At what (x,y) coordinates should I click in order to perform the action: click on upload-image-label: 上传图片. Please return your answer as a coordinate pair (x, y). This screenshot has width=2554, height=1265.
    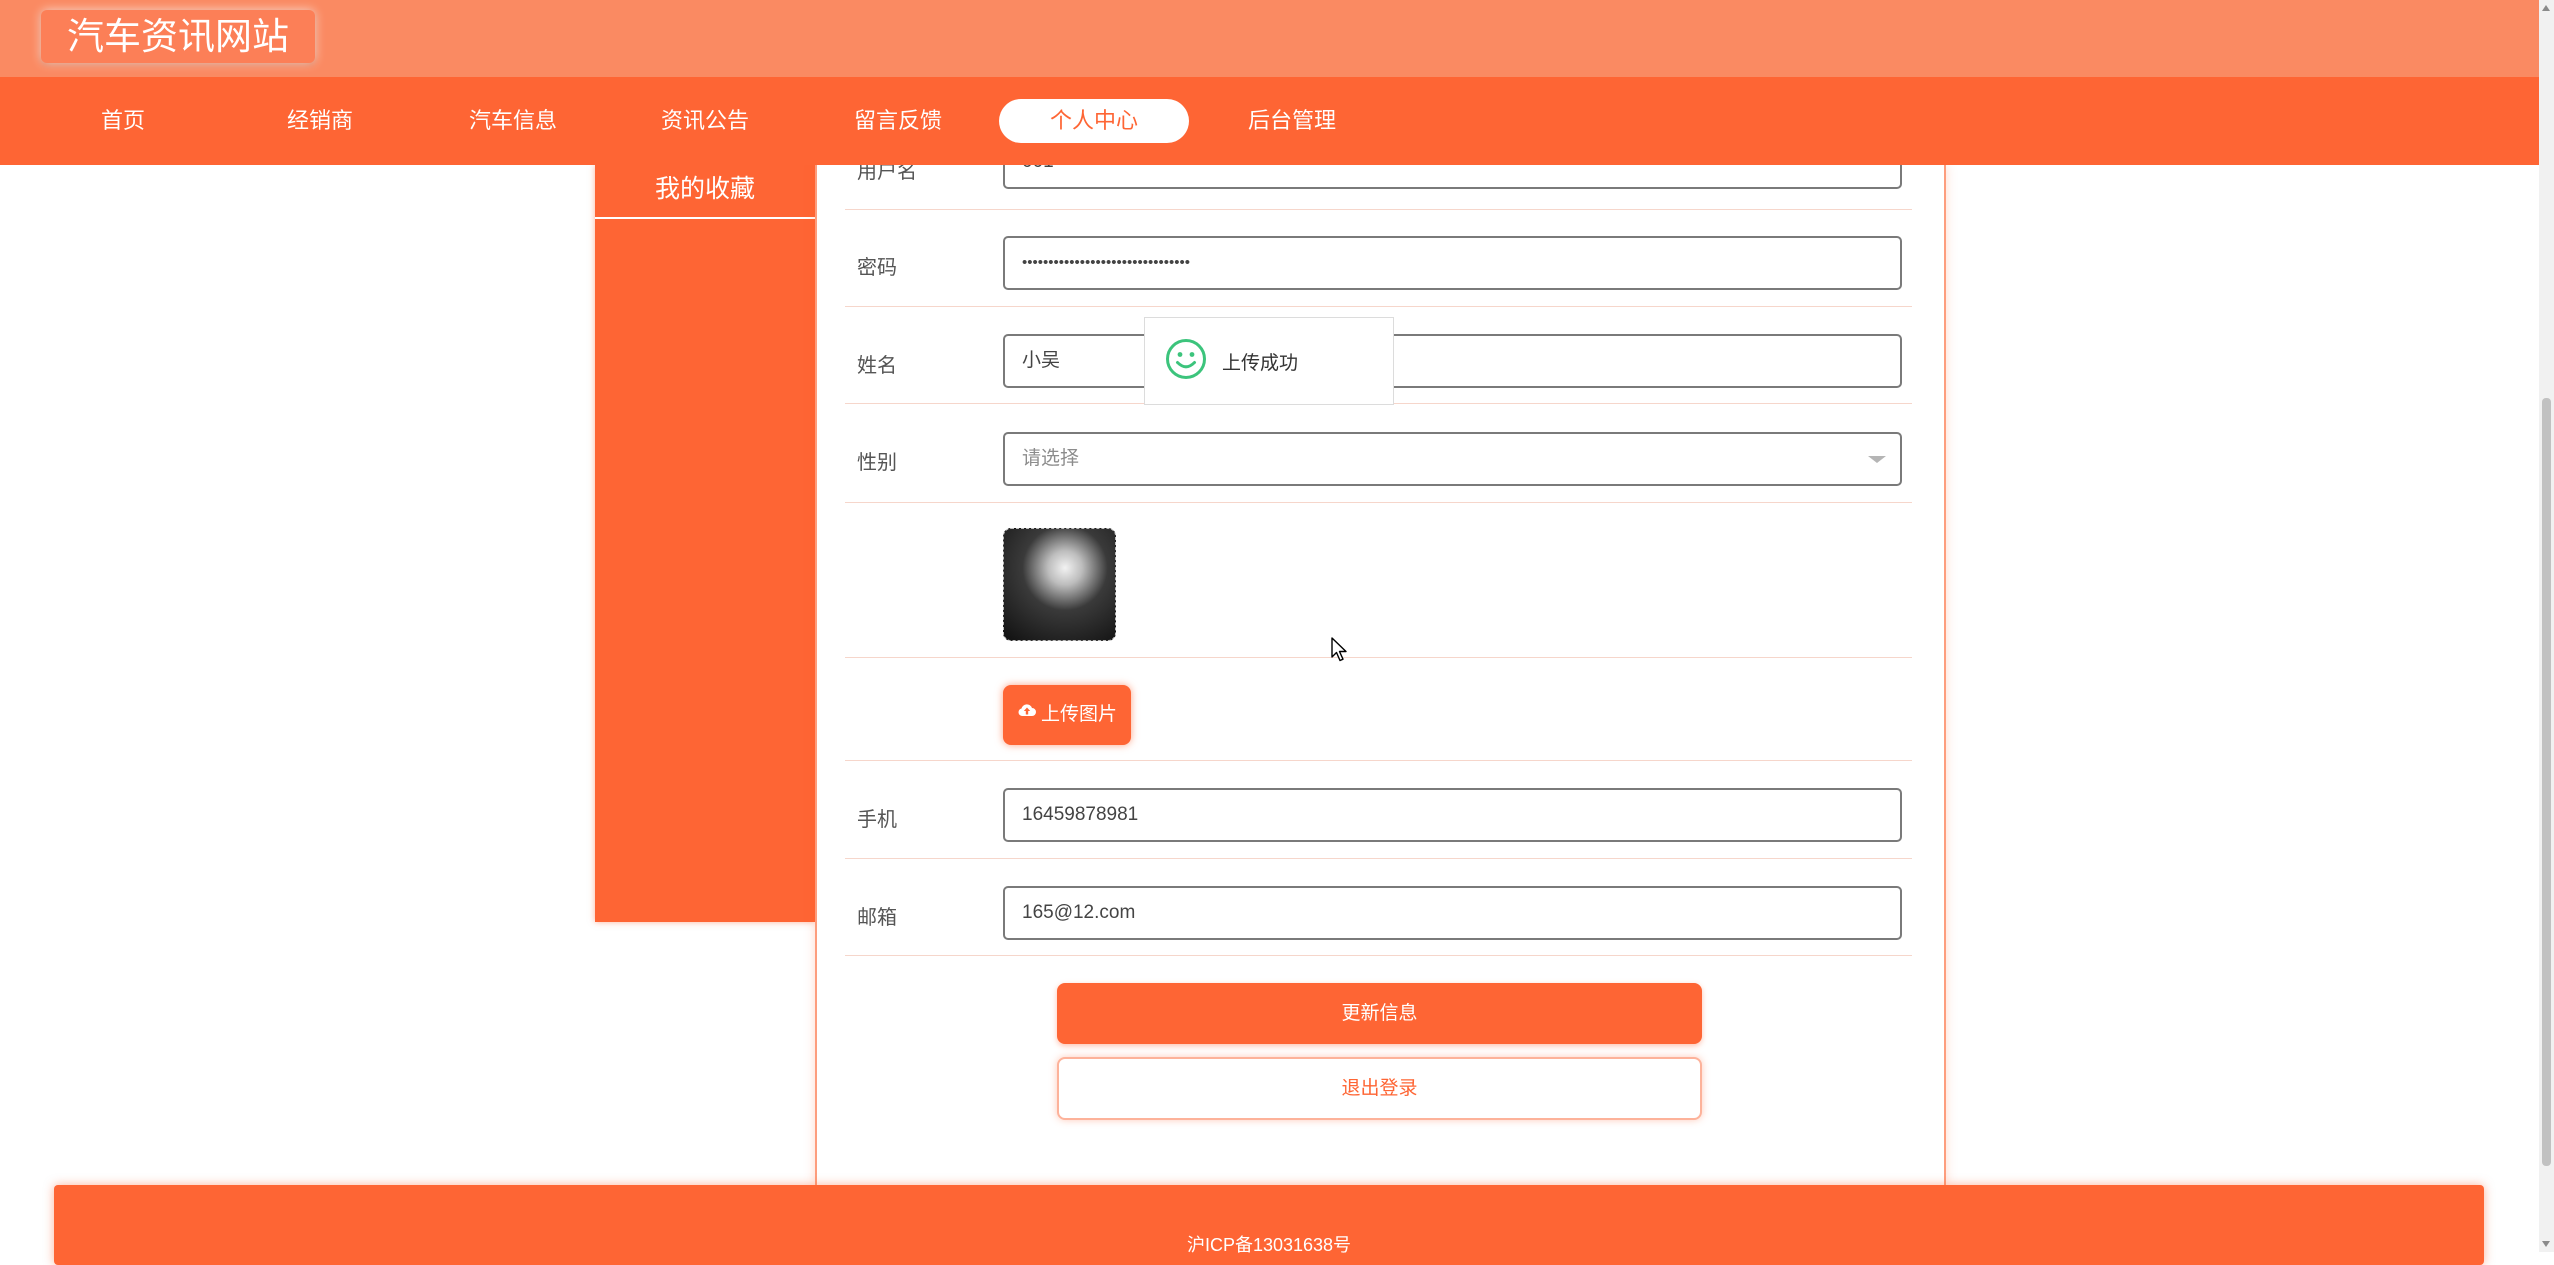
    Looking at the image, I should click on (1078, 714).